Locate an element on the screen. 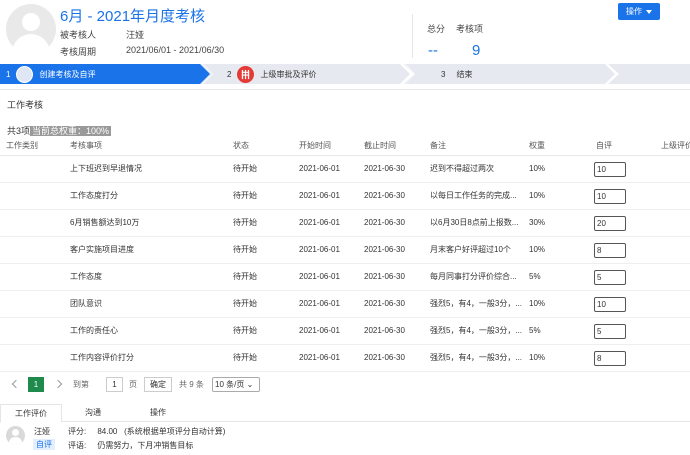  cell-weight: 30% is located at coordinates (537, 222).